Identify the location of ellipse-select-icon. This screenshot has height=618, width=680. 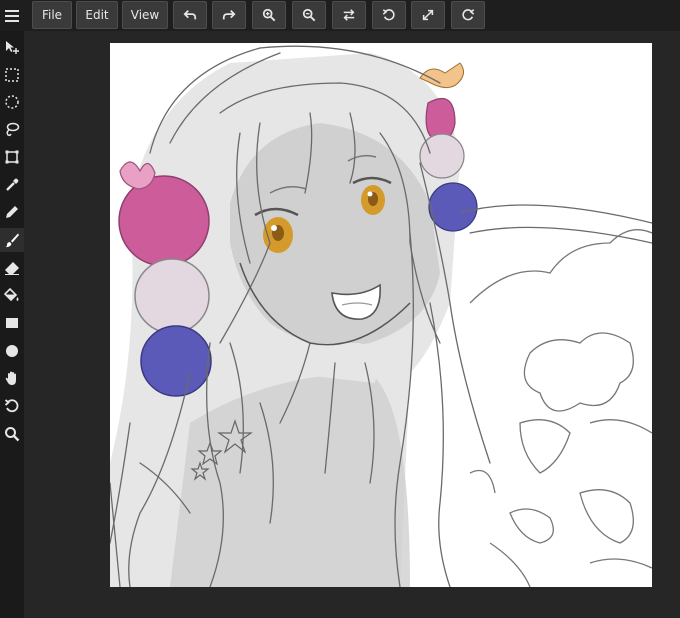
(12, 102).